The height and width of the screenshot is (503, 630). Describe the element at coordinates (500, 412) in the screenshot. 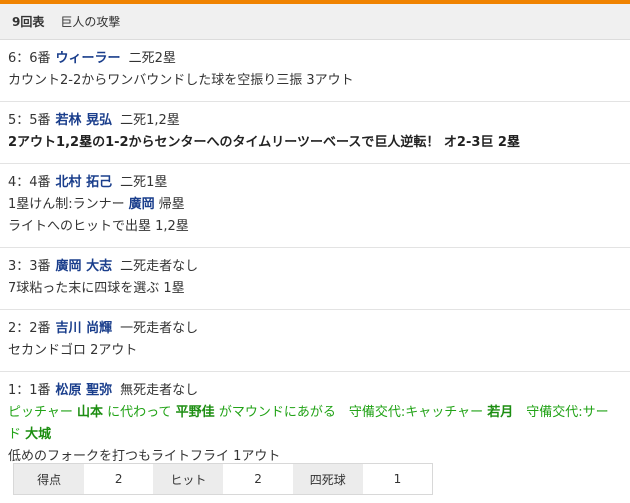

I see `sub-player: 若月` at that location.